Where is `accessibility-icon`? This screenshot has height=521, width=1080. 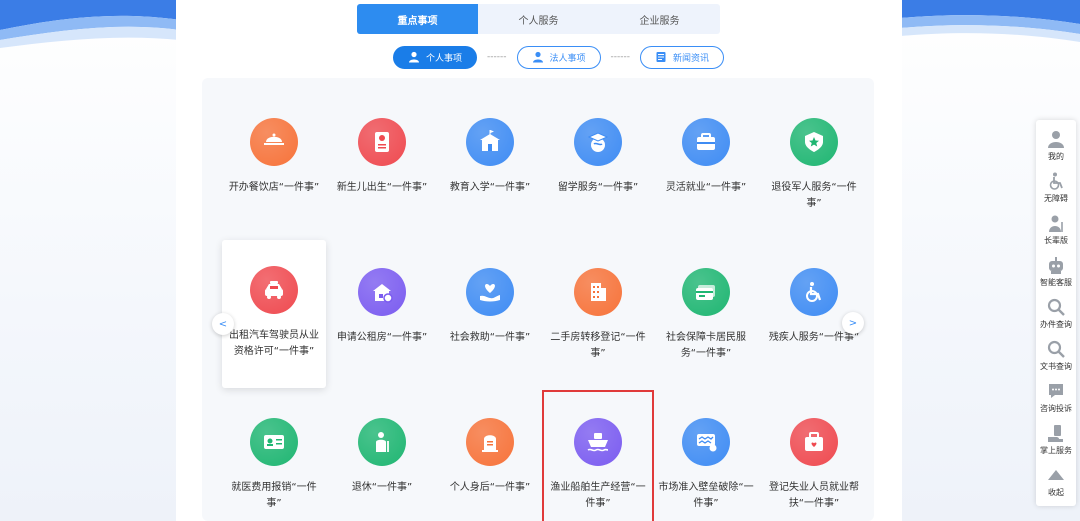
accessibility-icon is located at coordinates (1056, 181).